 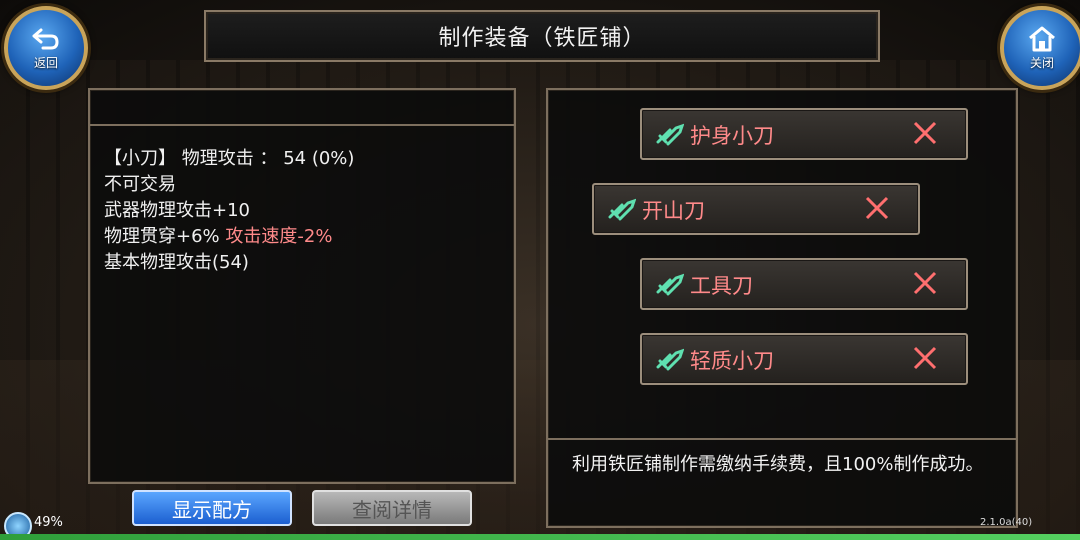 I want to click on crafting-description: 利用铁匠铺制作需缴纳手续费，且100%制作成功。, so click(x=778, y=464).